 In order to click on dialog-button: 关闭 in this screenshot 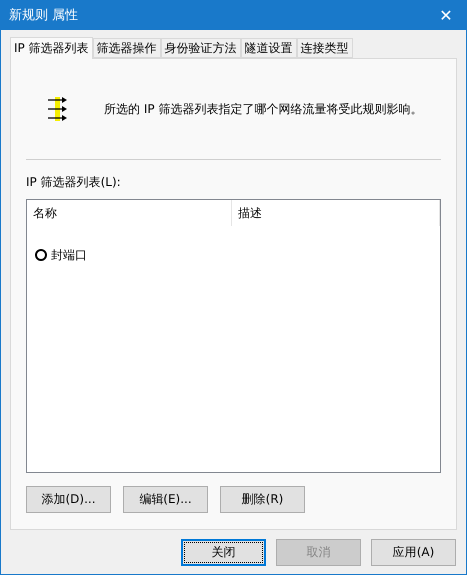, I will do `click(223, 552)`.